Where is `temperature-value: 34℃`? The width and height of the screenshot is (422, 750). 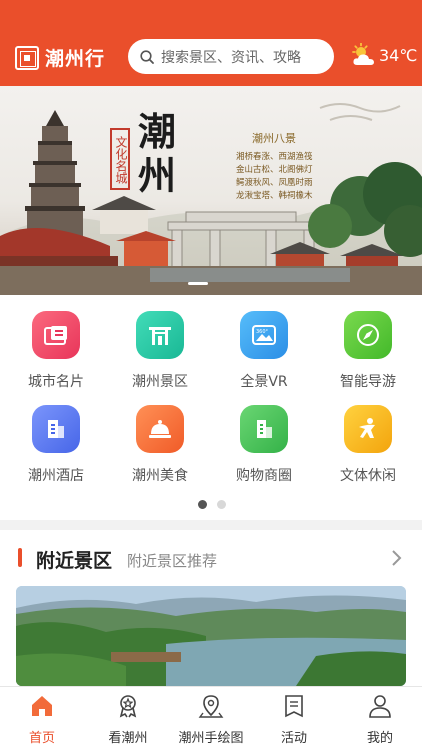
temperature-value: 34℃ is located at coordinates (398, 55).